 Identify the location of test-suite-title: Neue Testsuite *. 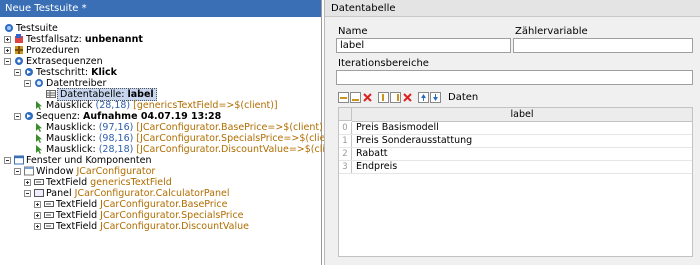
(160, 8).